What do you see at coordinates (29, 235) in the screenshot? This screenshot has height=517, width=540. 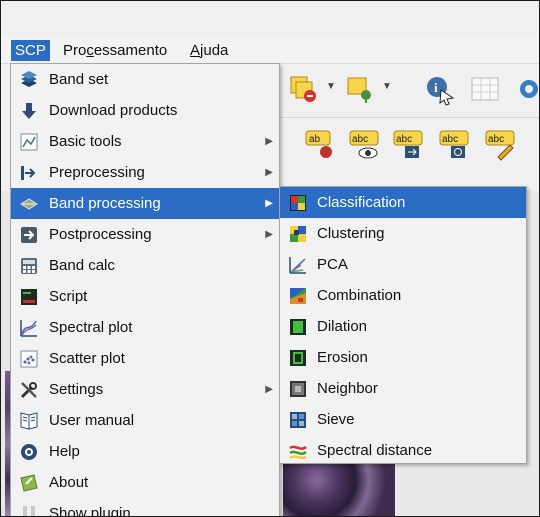 I see `postprocessing-icon` at bounding box center [29, 235].